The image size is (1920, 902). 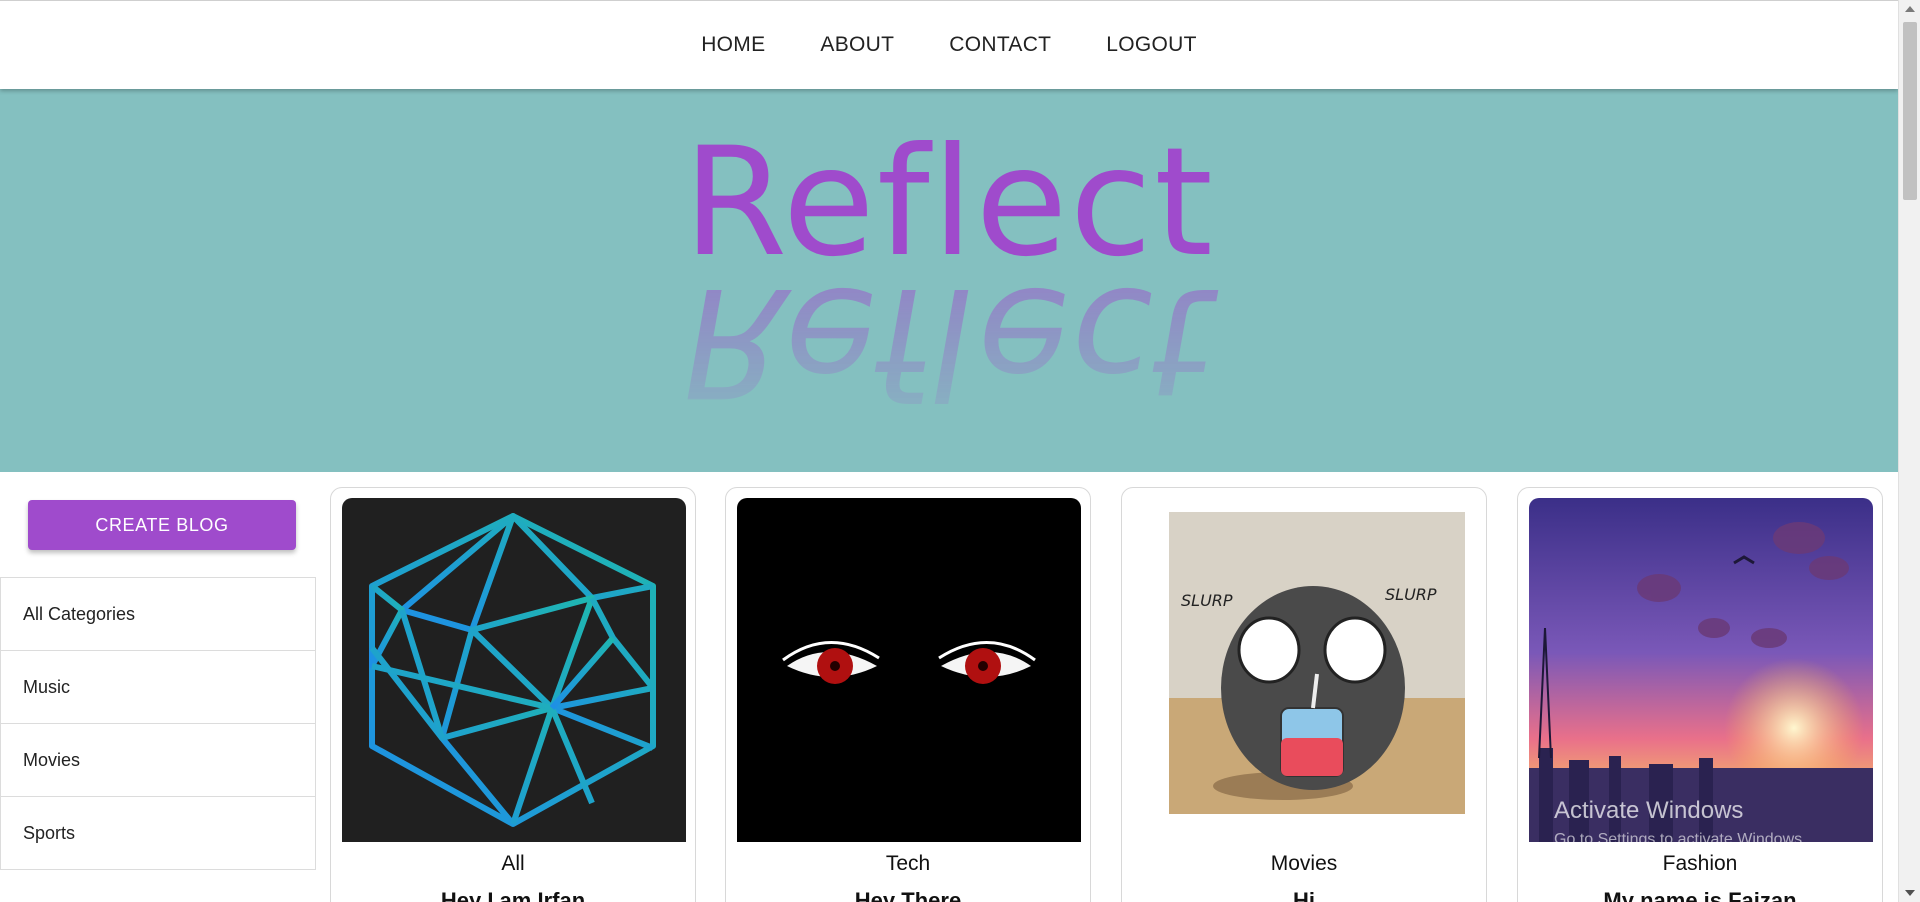 I want to click on blog-card: All Hey I am Irfan, so click(x=513, y=694).